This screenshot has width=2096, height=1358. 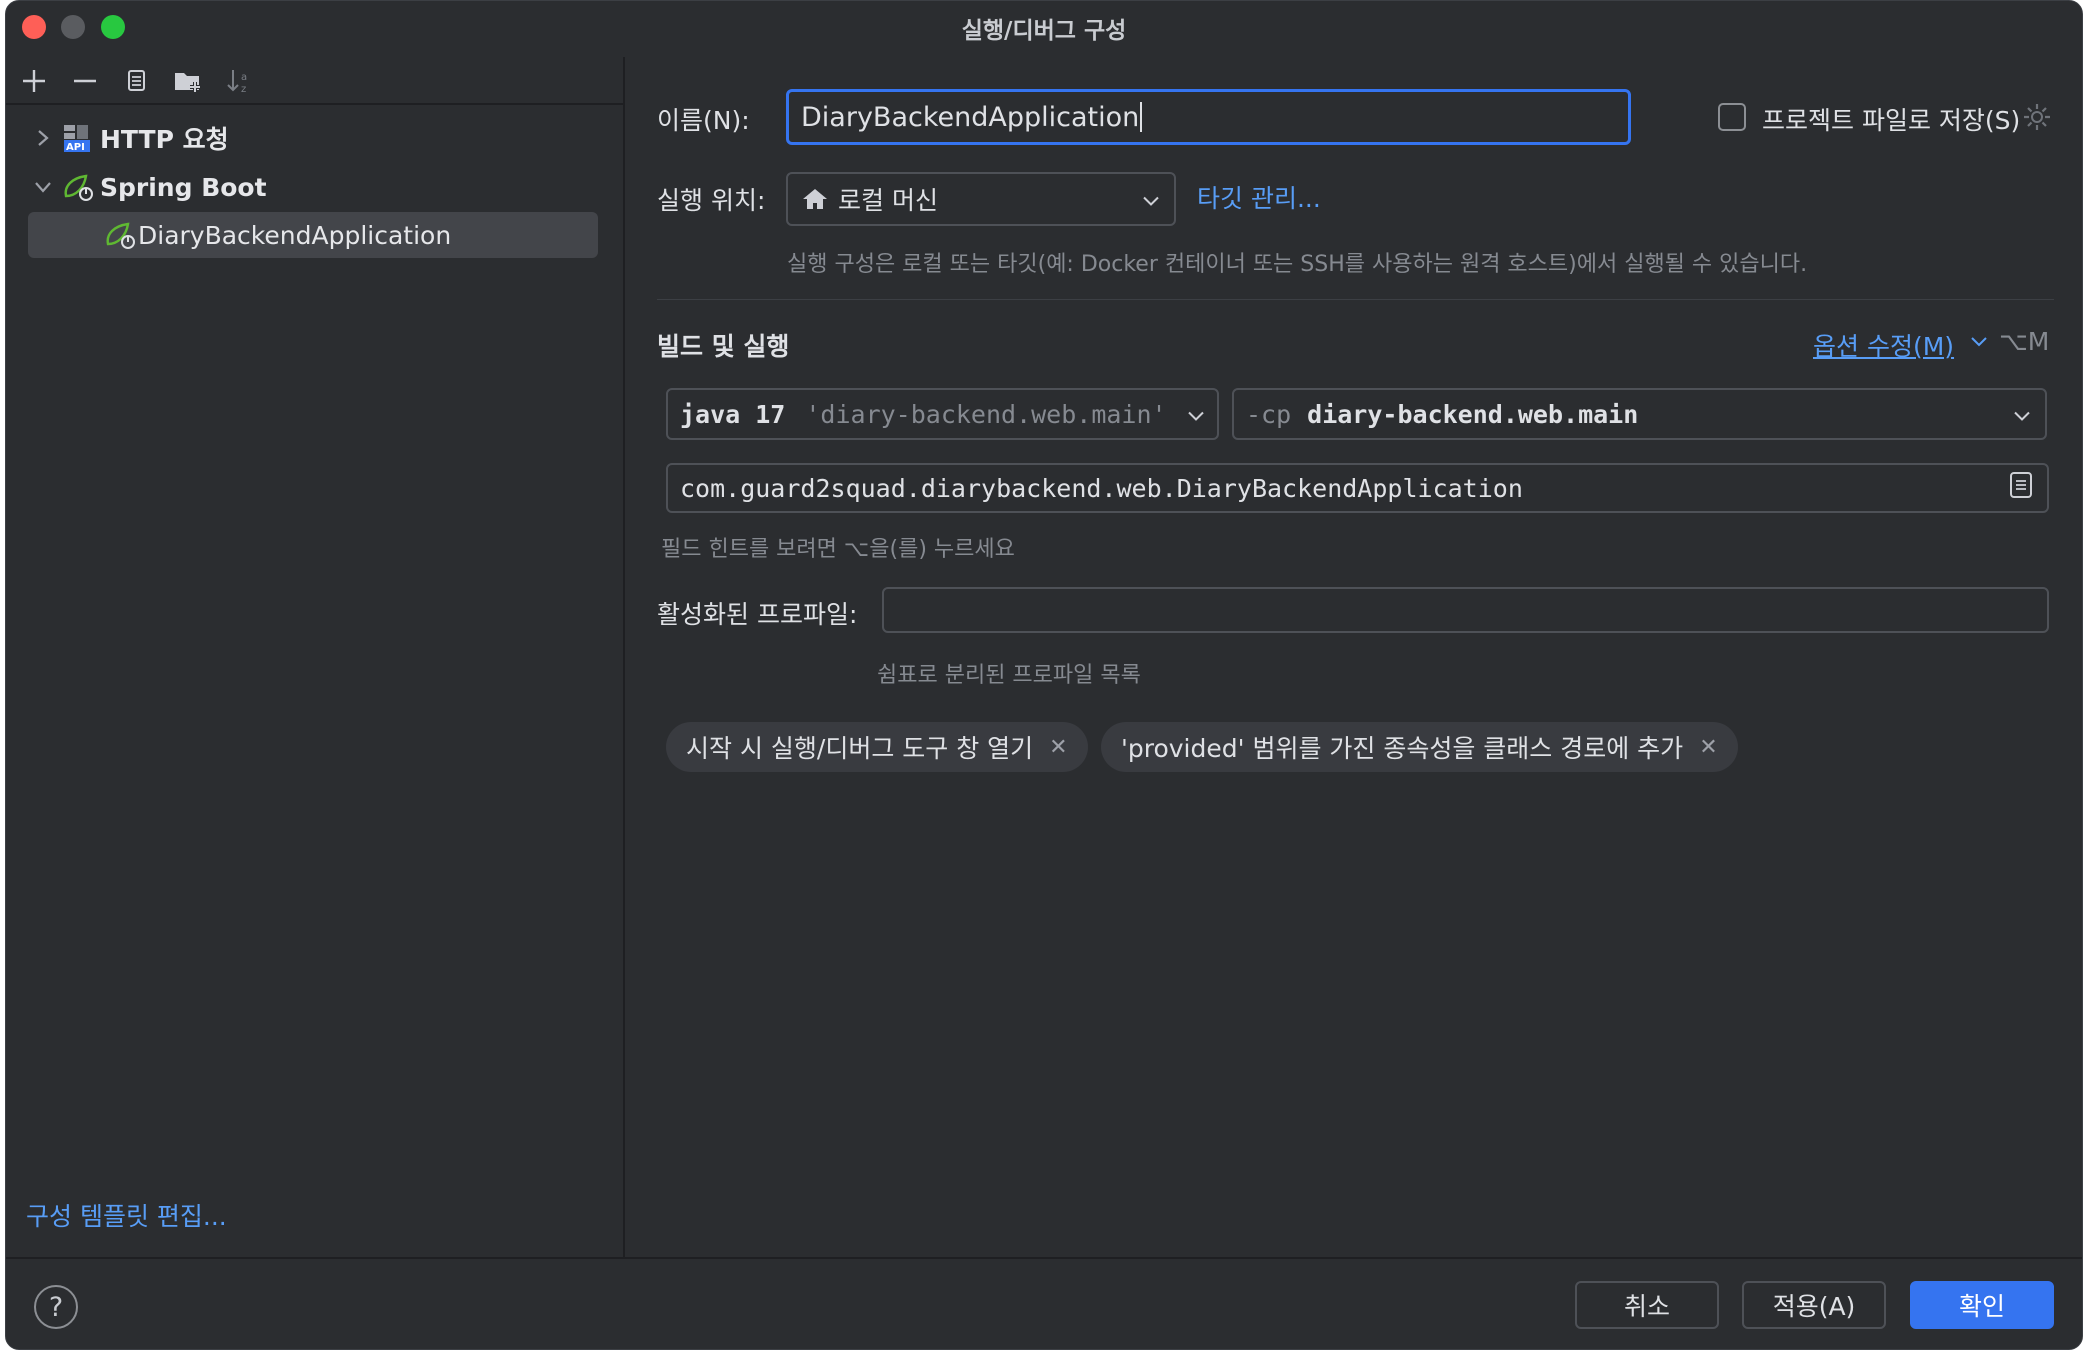 What do you see at coordinates (75, 147) in the screenshot?
I see `svg-text: API` at bounding box center [75, 147].